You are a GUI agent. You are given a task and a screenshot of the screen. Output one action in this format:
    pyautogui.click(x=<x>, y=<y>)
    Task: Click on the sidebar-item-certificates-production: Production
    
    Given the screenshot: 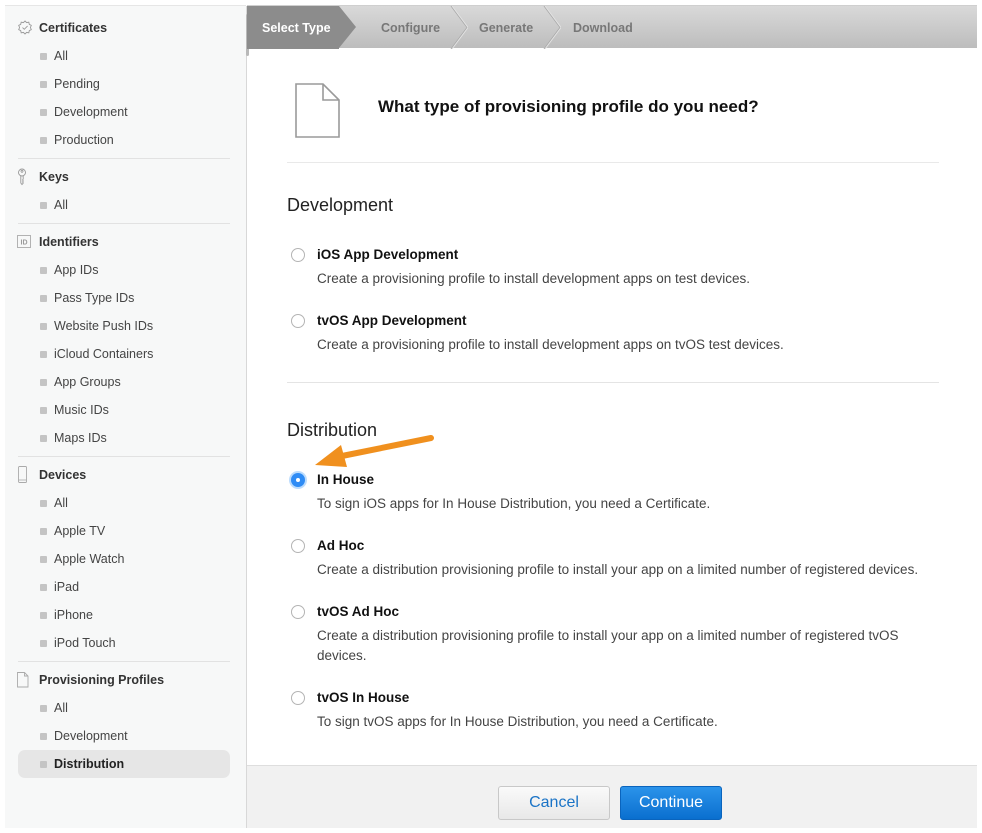 What is the action you would take?
    pyautogui.click(x=124, y=140)
    